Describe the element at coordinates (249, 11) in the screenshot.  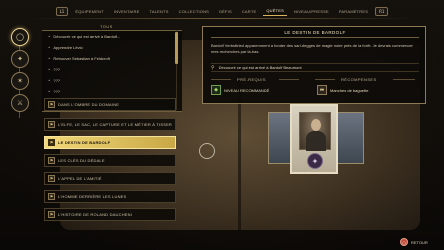
I see `tab-carte: CARTE` at that location.